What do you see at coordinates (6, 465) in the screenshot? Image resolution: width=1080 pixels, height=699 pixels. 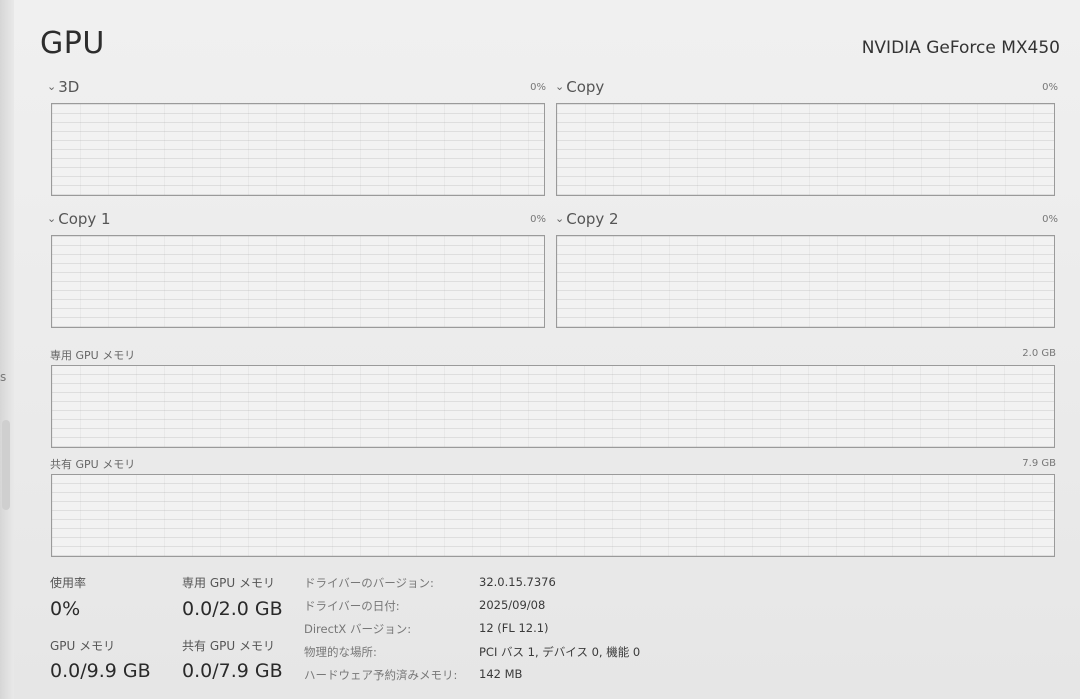 I see `scrollbar-thumb` at bounding box center [6, 465].